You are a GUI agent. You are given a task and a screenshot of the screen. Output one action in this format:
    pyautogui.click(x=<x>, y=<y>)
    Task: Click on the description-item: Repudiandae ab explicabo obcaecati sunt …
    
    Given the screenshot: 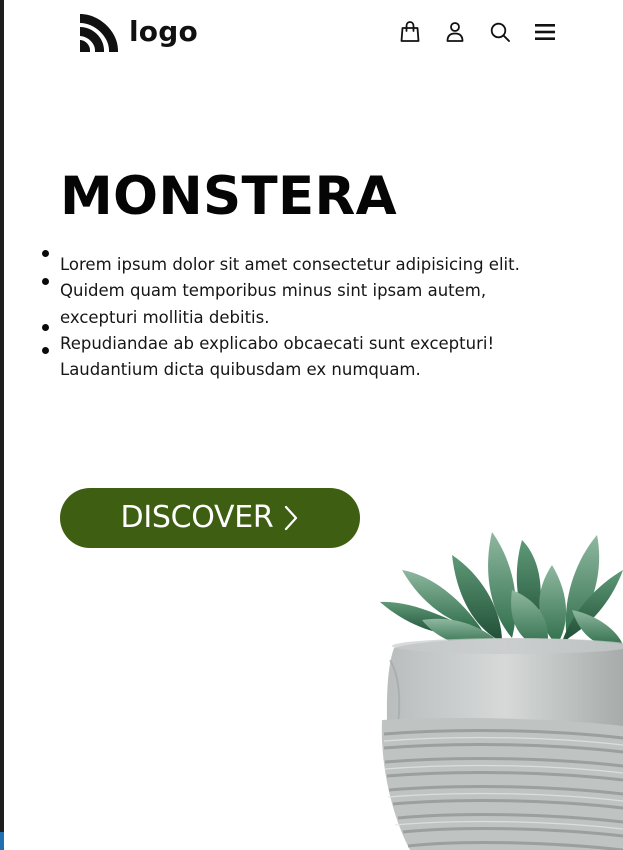 What is the action you would take?
    pyautogui.click(x=277, y=356)
    